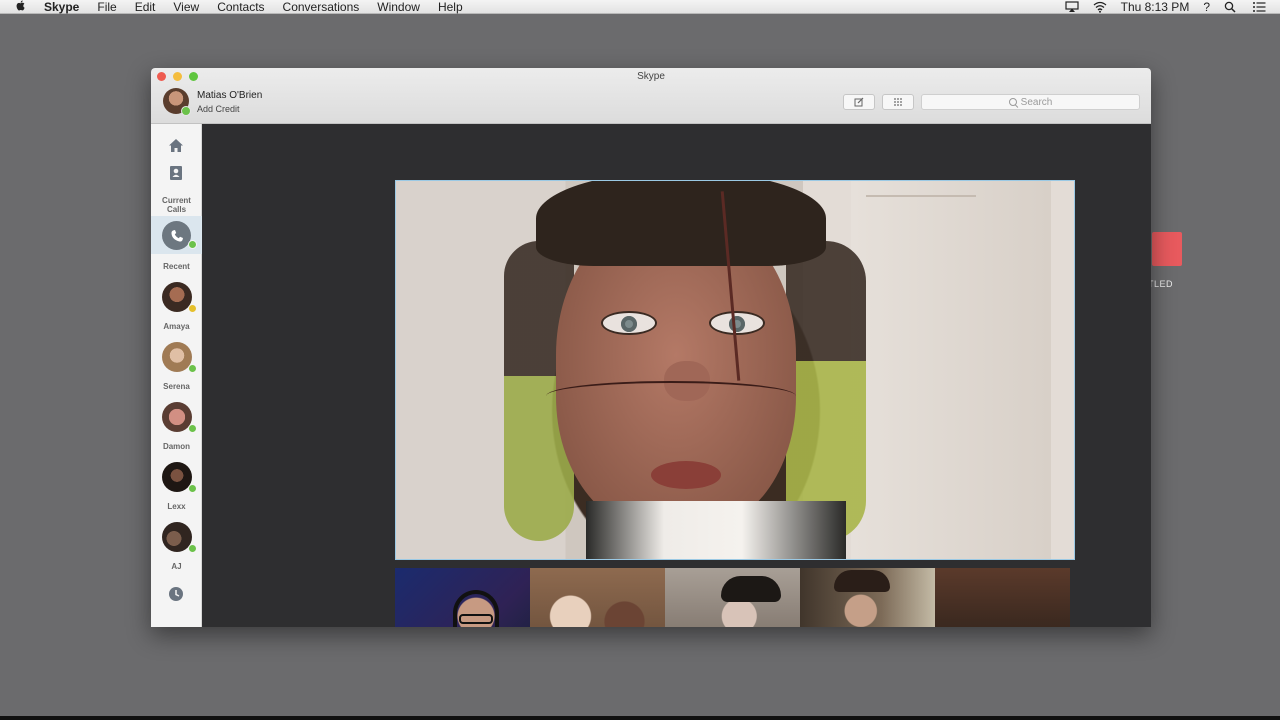 Image resolution: width=1280 pixels, height=720 pixels. I want to click on dialpad-button, so click(898, 102).